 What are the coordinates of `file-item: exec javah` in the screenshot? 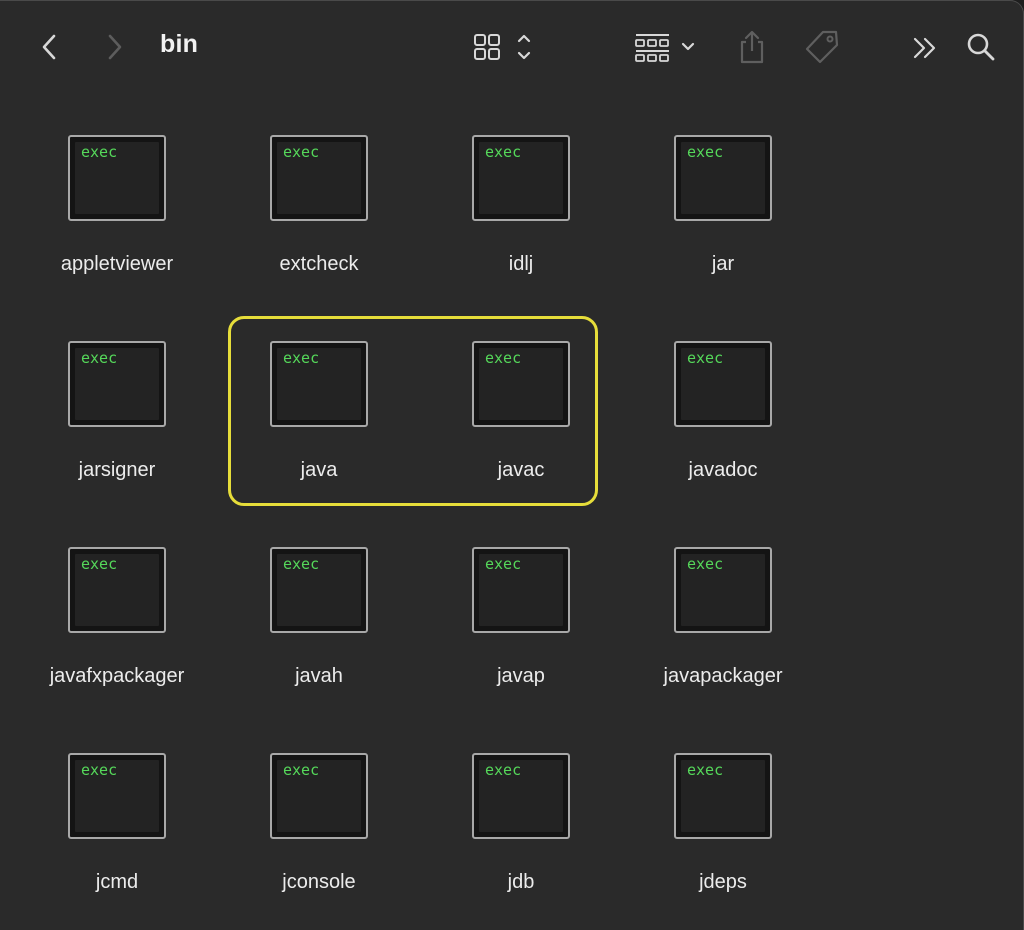 It's located at (319, 632).